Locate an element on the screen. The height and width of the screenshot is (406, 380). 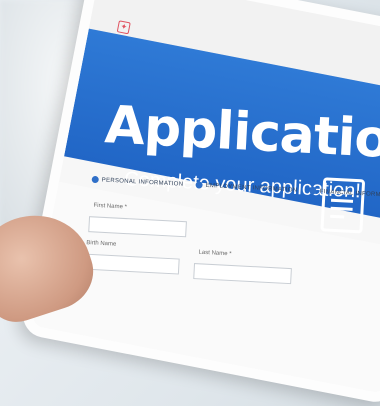
birth-name-field is located at coordinates (130, 264).